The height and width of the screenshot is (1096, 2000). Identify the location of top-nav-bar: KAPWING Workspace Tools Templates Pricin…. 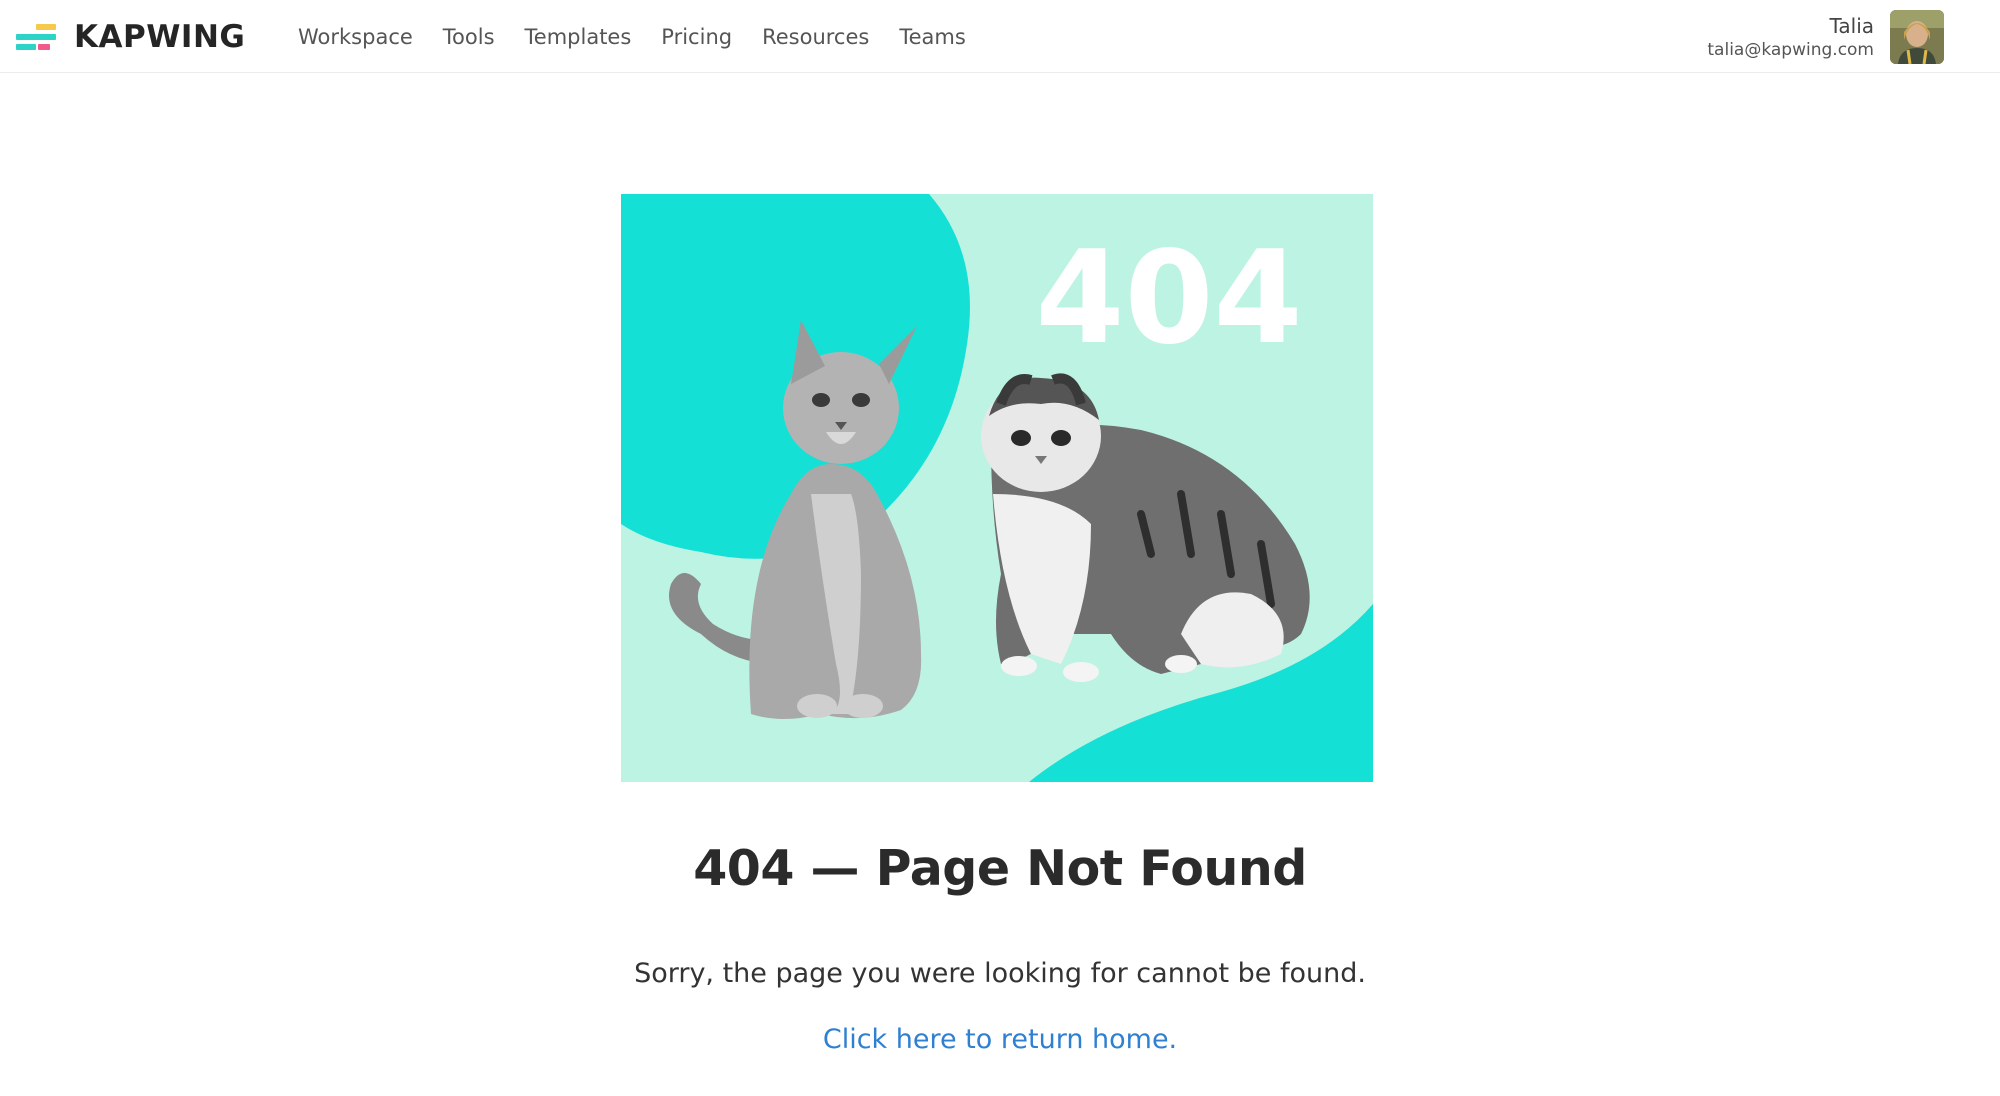
(1000, 36).